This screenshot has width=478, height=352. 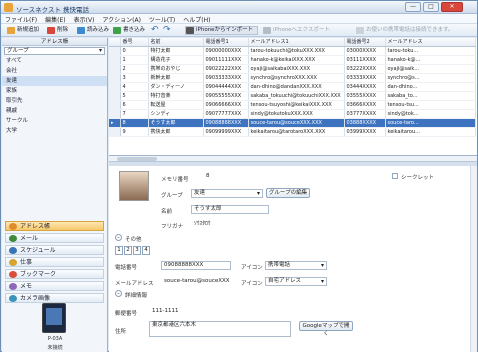 I want to click on group-item-selected: 友達, so click(x=54, y=81).